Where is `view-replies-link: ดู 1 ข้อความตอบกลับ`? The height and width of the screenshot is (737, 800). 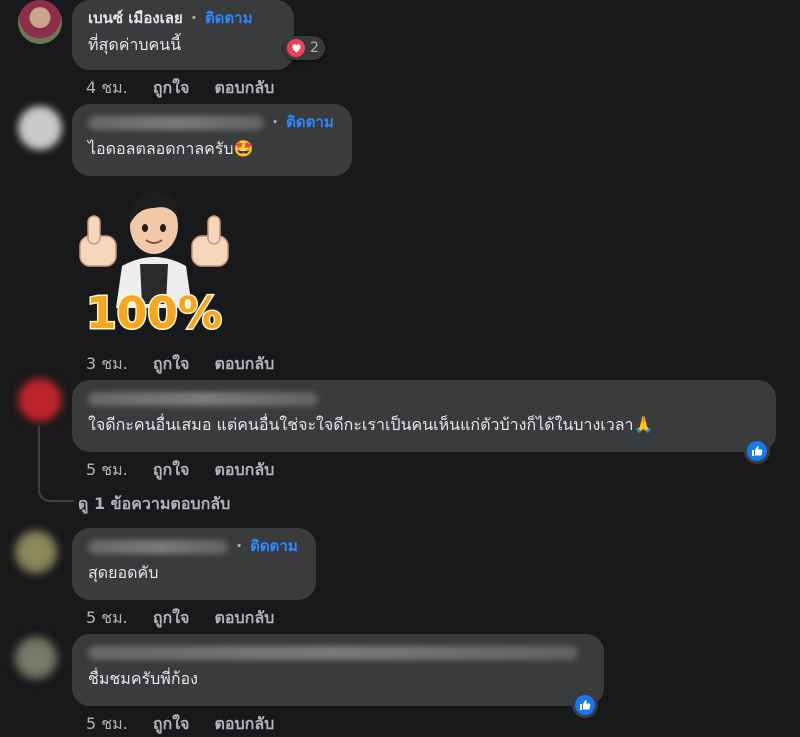 view-replies-link: ดู 1 ข้อความตอบกลับ is located at coordinates (154, 504).